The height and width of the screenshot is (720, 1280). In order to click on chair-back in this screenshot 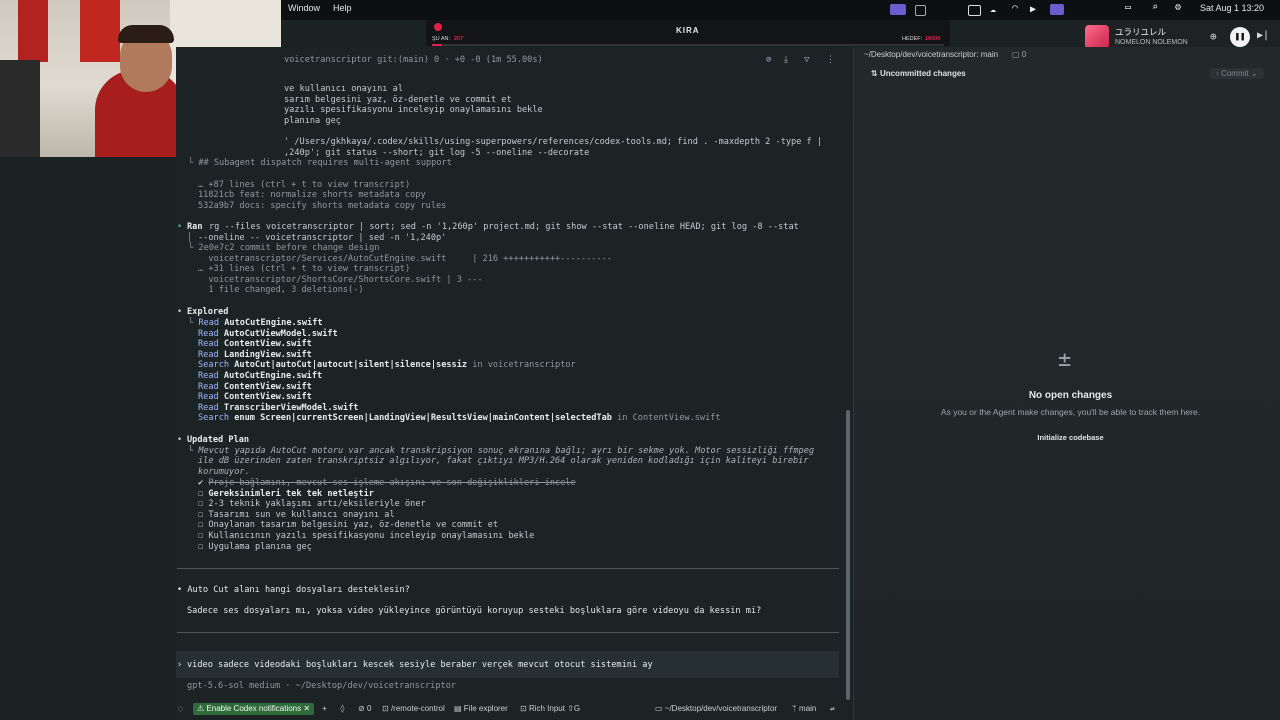, I will do `click(20, 108)`.